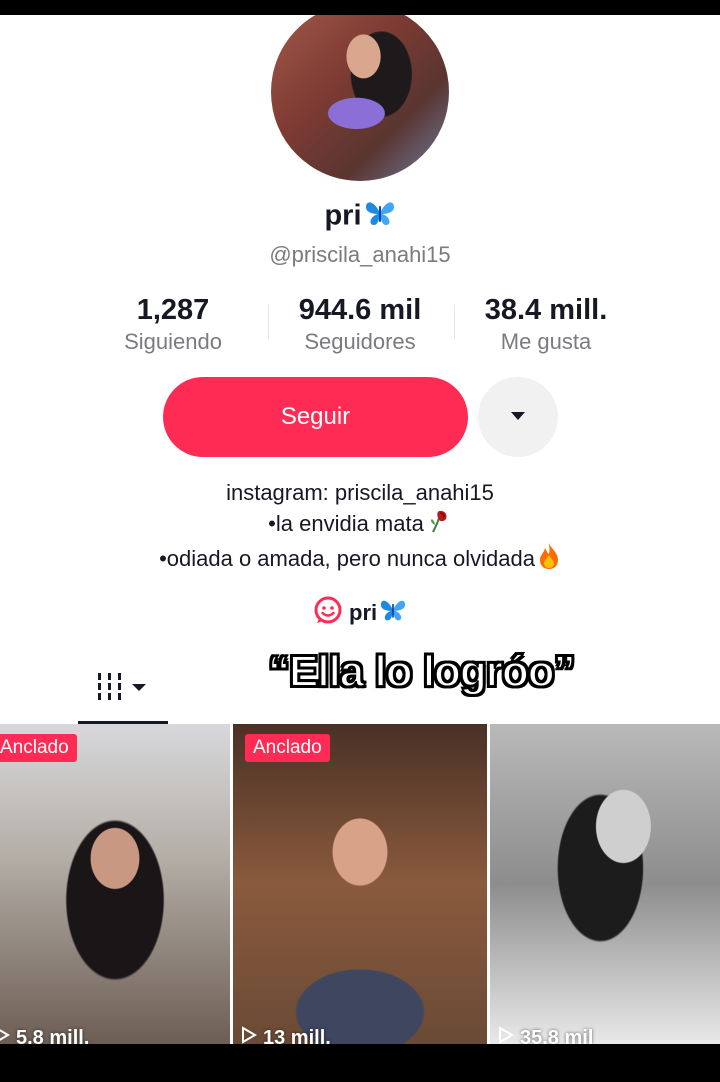  What do you see at coordinates (557, 1035) in the screenshot?
I see `view-count-text: 35.8 mil` at bounding box center [557, 1035].